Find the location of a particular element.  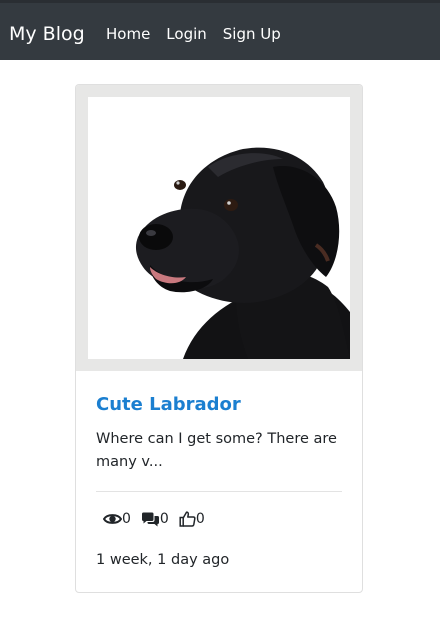

nav-link-signup: Sign Up is located at coordinates (252, 34).